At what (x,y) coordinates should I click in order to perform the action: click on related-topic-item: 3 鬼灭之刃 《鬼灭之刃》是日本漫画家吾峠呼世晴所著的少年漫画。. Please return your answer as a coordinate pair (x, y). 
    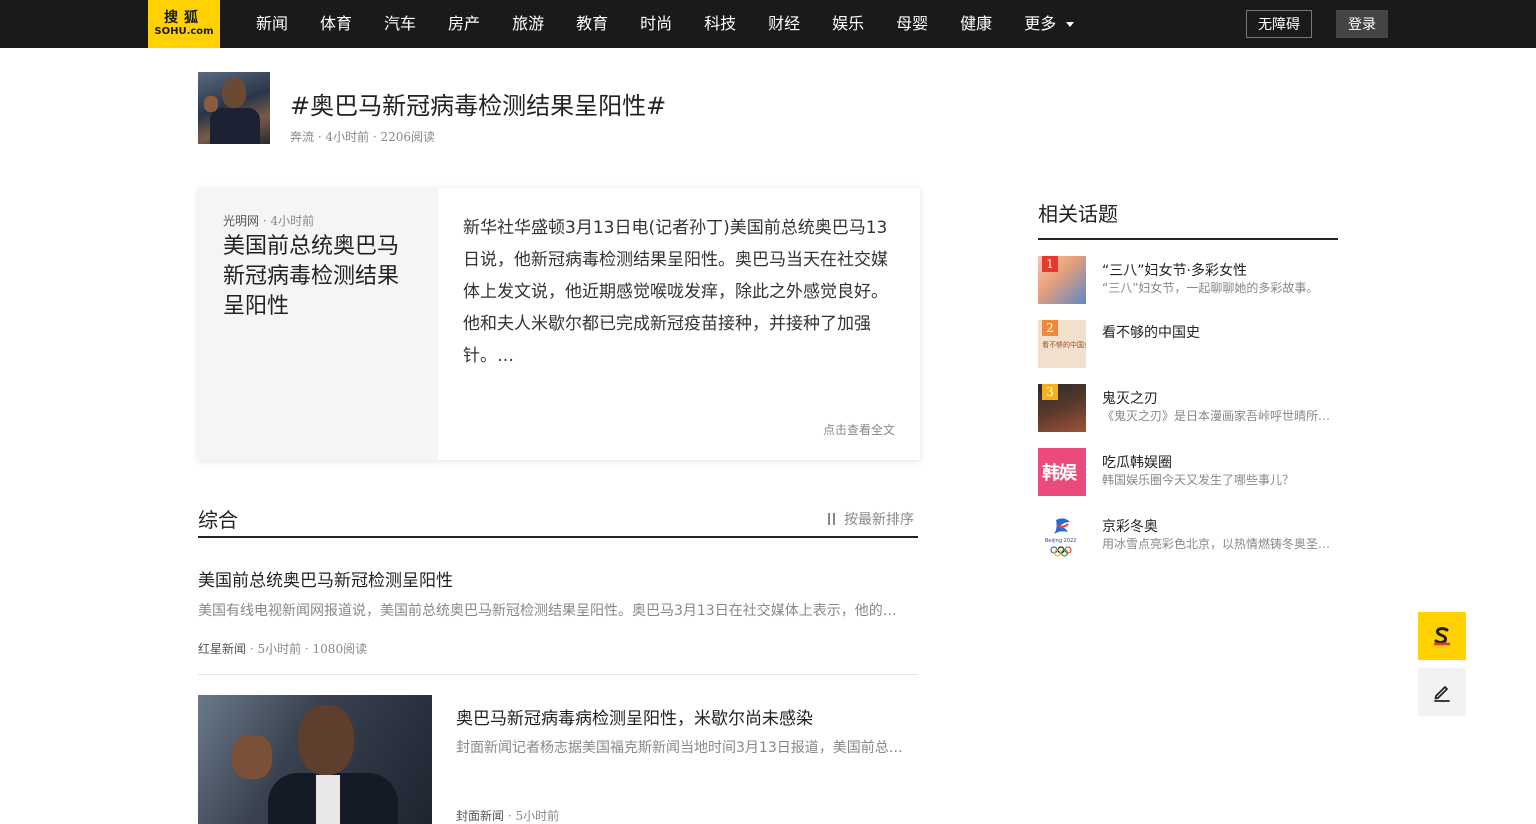
    Looking at the image, I should click on (1188, 408).